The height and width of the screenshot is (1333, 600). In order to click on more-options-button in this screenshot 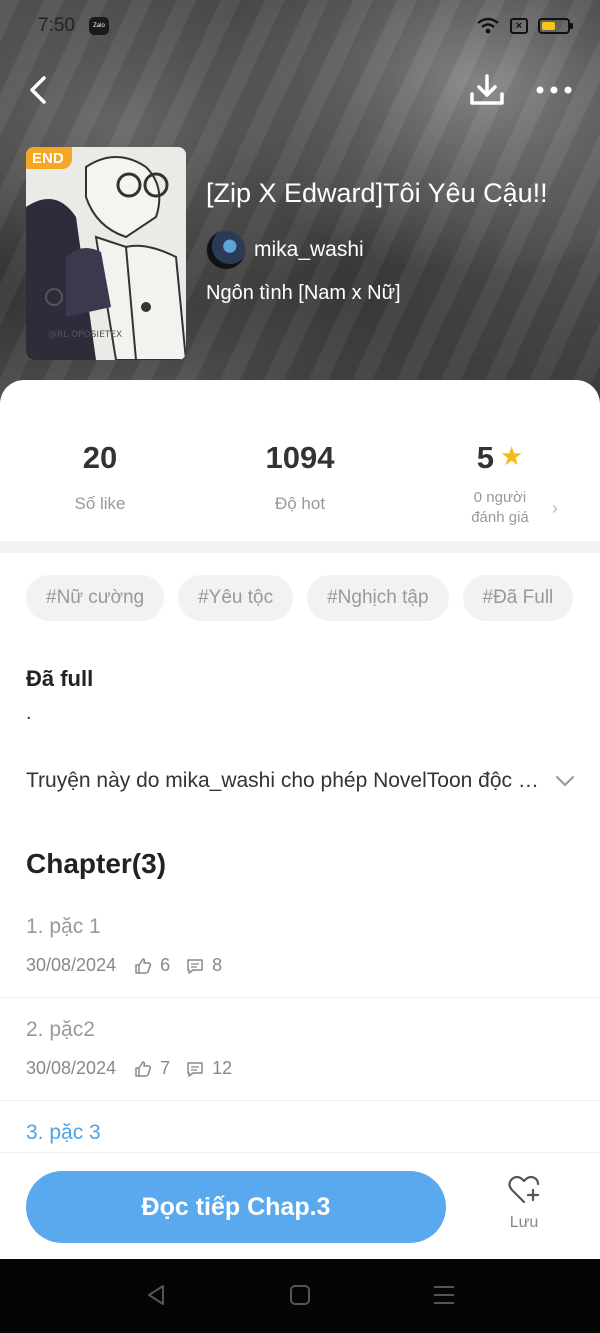, I will do `click(554, 90)`.